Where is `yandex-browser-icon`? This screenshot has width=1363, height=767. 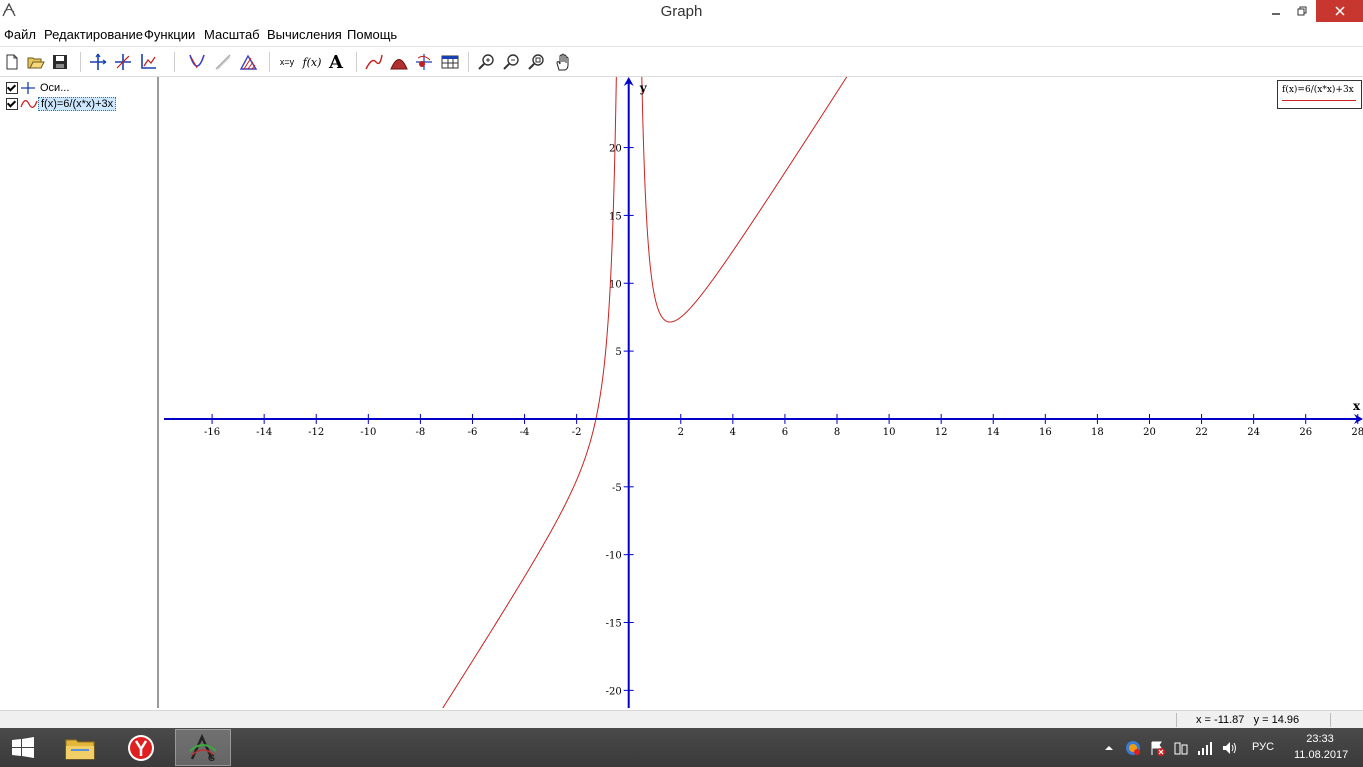
yandex-browser-icon is located at coordinates (141, 747).